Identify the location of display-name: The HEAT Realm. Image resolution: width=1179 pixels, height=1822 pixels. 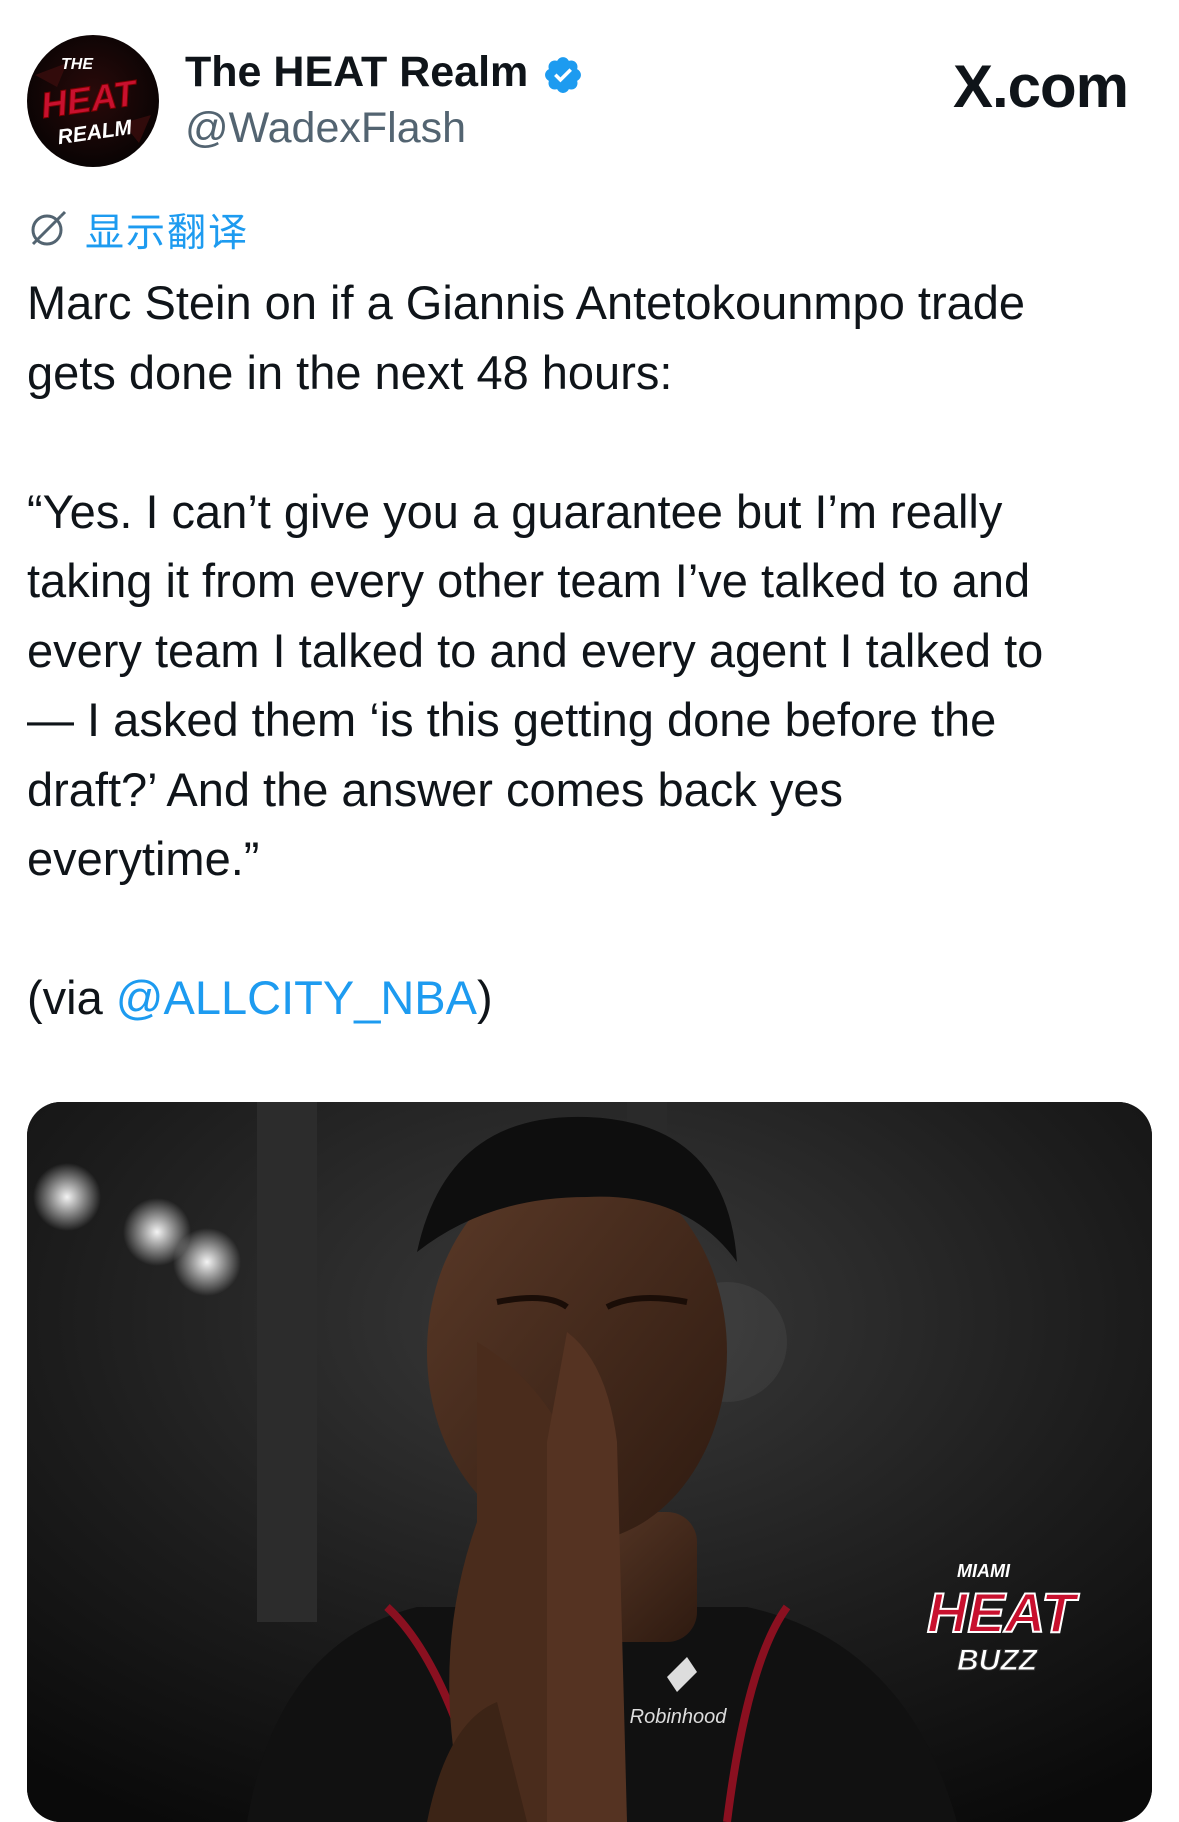
(356, 72).